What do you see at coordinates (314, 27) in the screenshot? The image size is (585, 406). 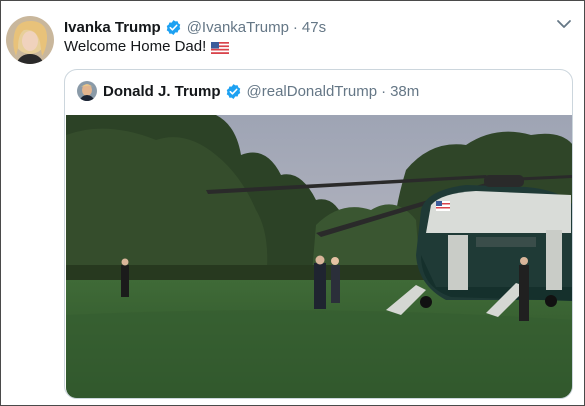 I see `tweet-timestamp: 47s` at bounding box center [314, 27].